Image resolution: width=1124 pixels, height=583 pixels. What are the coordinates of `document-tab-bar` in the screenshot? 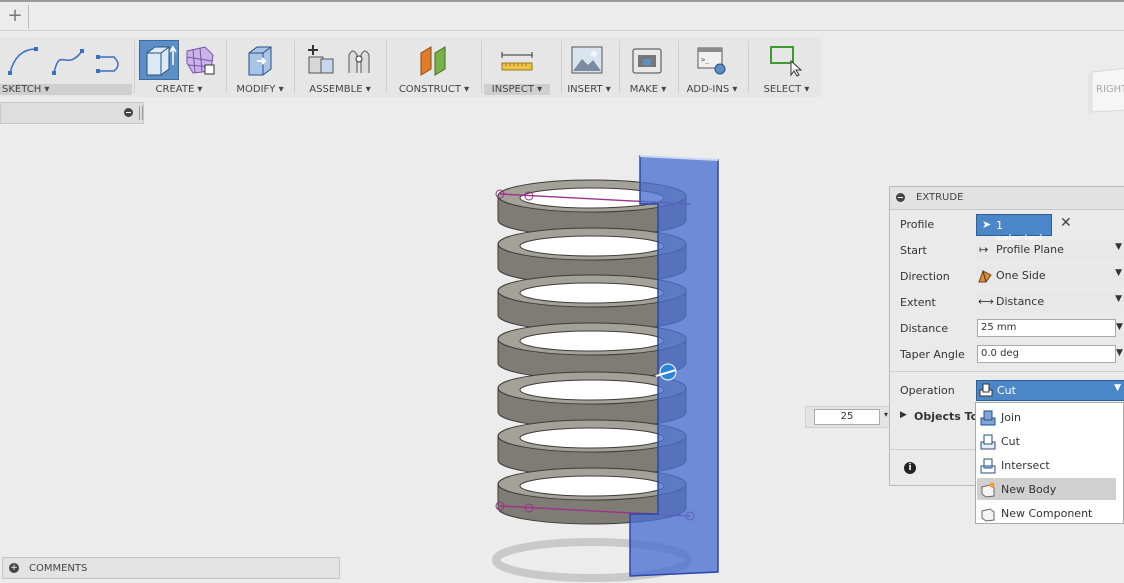 It's located at (562, 16).